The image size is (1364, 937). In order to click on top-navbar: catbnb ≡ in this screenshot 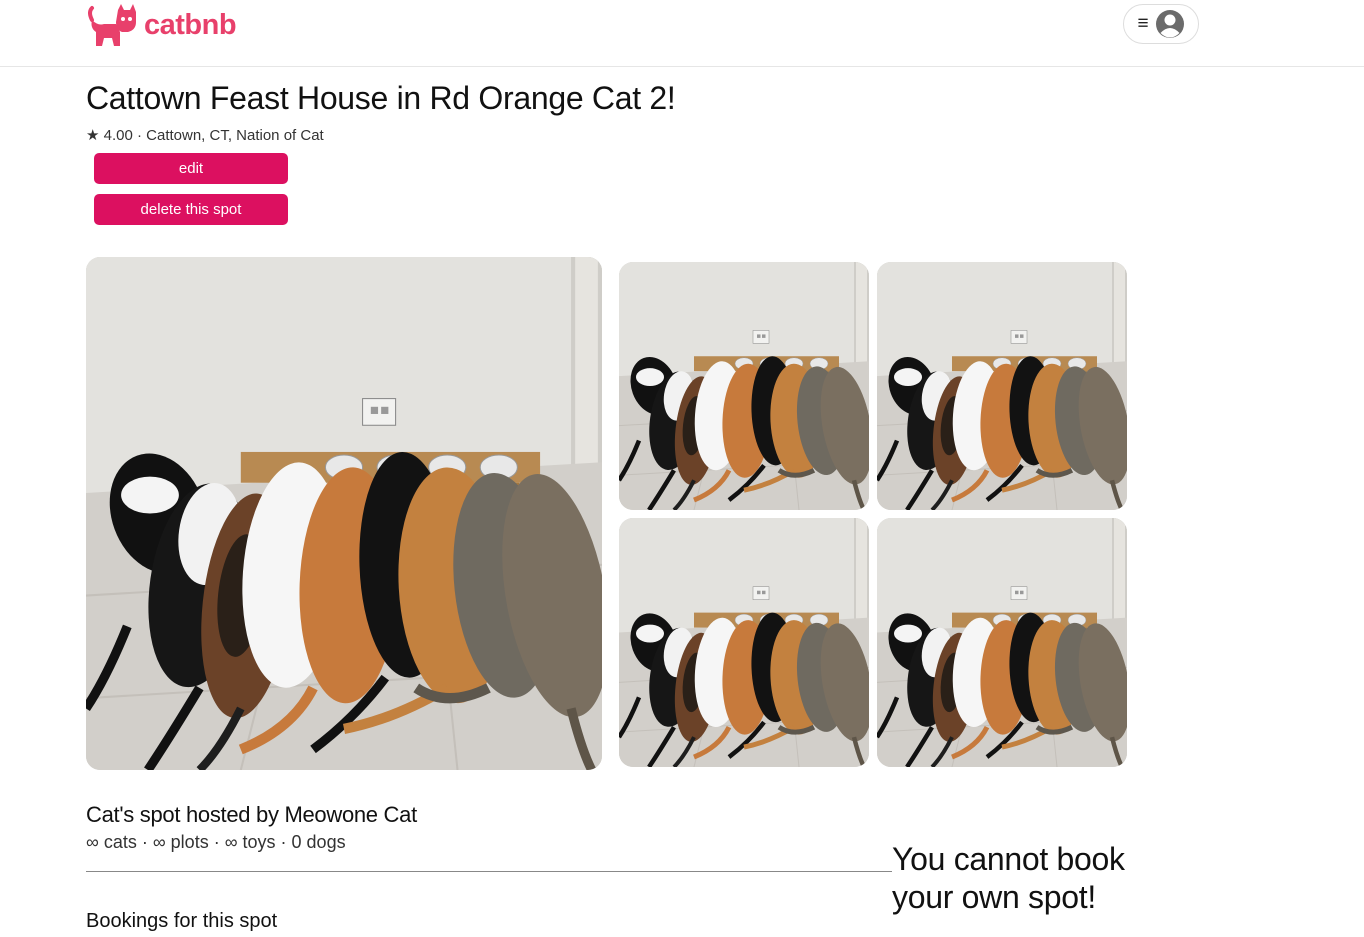, I will do `click(682, 33)`.